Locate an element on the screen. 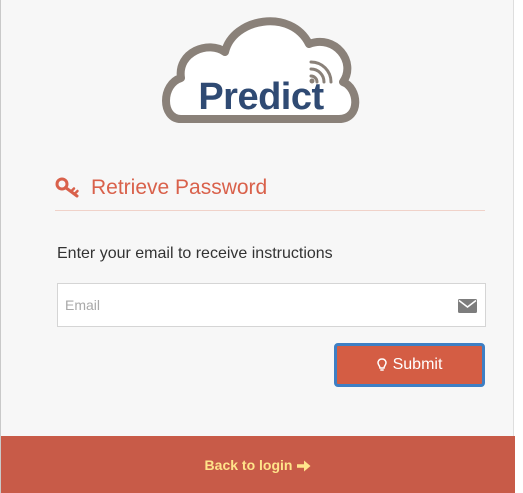 This screenshot has height=493, width=523. retrieve-password-heading: Retrieve Password is located at coordinates (161, 187).